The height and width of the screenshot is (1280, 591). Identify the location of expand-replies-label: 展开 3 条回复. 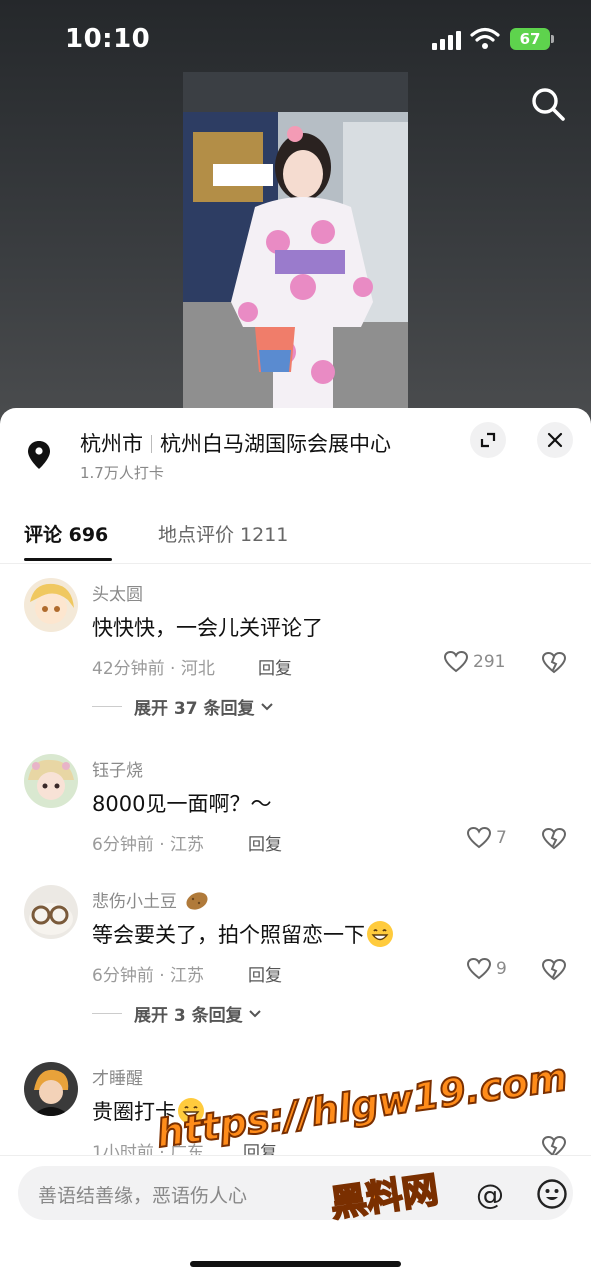
(188, 1013).